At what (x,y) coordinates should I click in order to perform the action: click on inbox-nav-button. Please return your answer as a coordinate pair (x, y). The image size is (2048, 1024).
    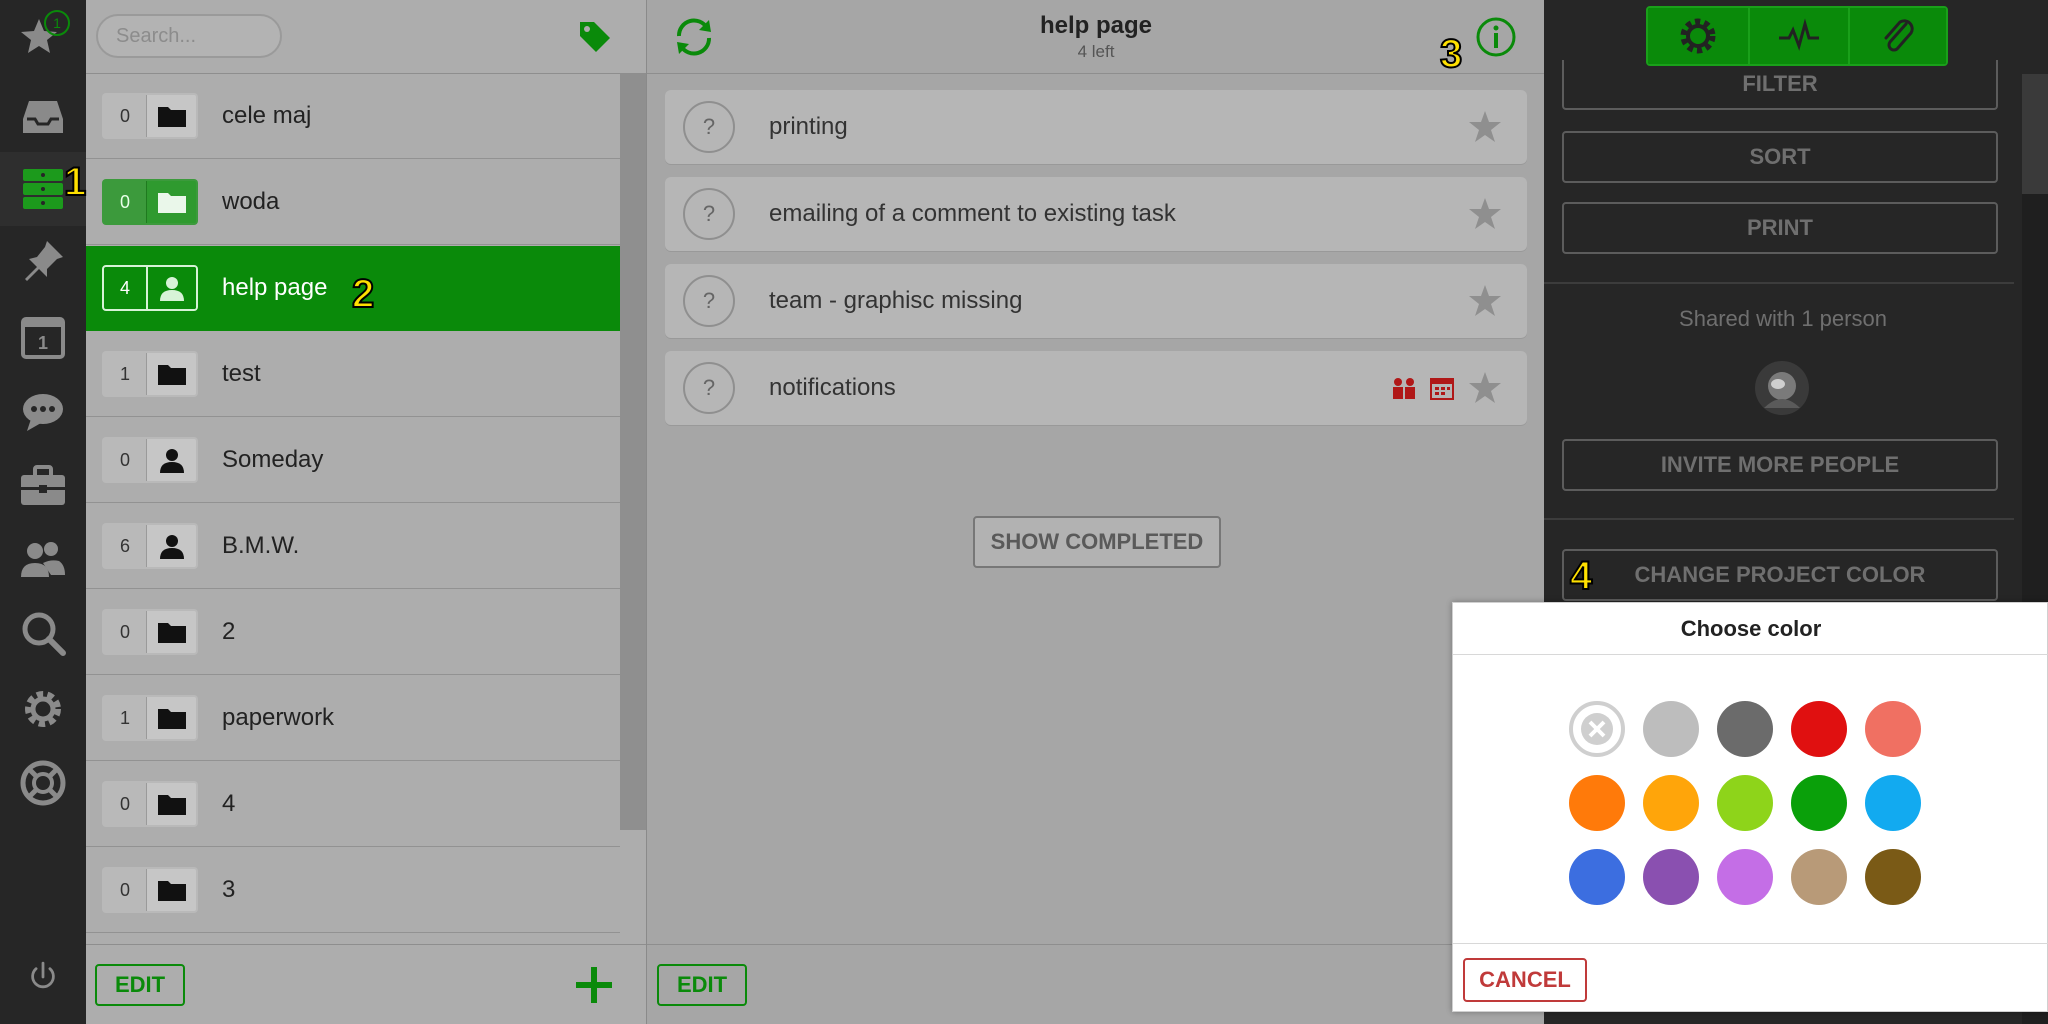
    Looking at the image, I should click on (43, 117).